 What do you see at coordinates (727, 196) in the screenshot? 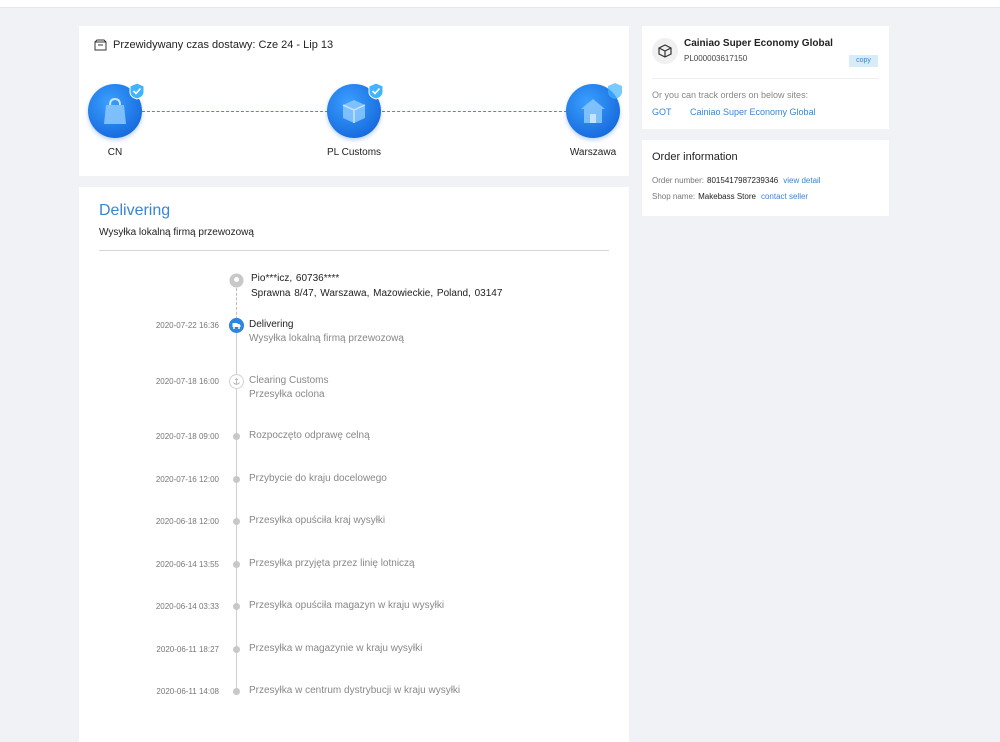
I see `shop-name: Makebass Store` at bounding box center [727, 196].